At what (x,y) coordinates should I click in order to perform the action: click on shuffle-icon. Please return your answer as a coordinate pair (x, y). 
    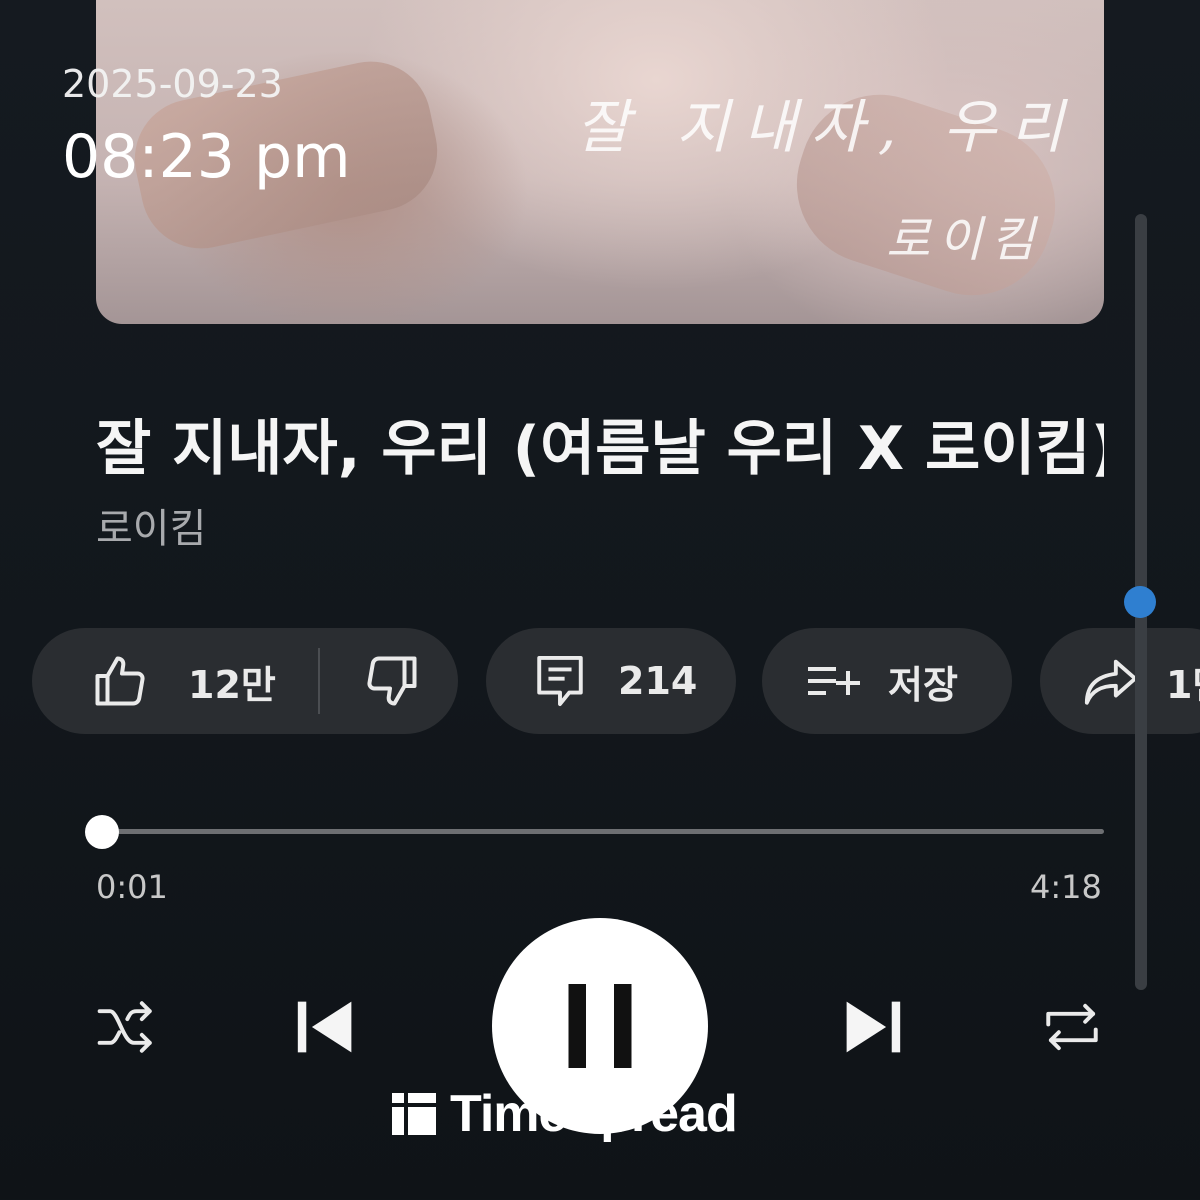
    Looking at the image, I should click on (124, 1027).